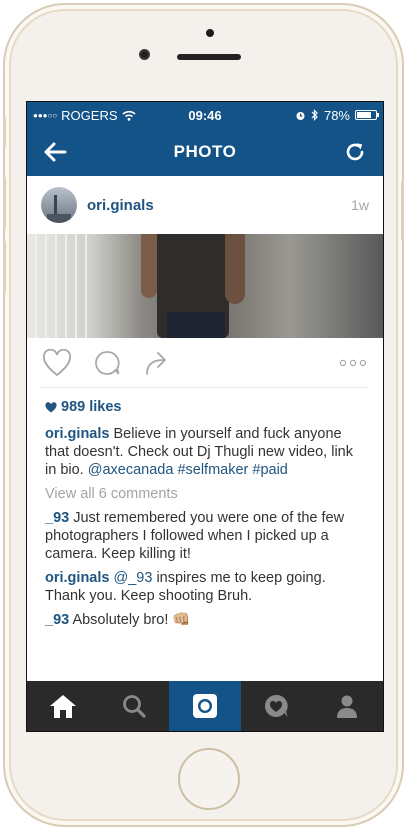  Describe the element at coordinates (4, 132) in the screenshot. I see `mute-switch` at that location.